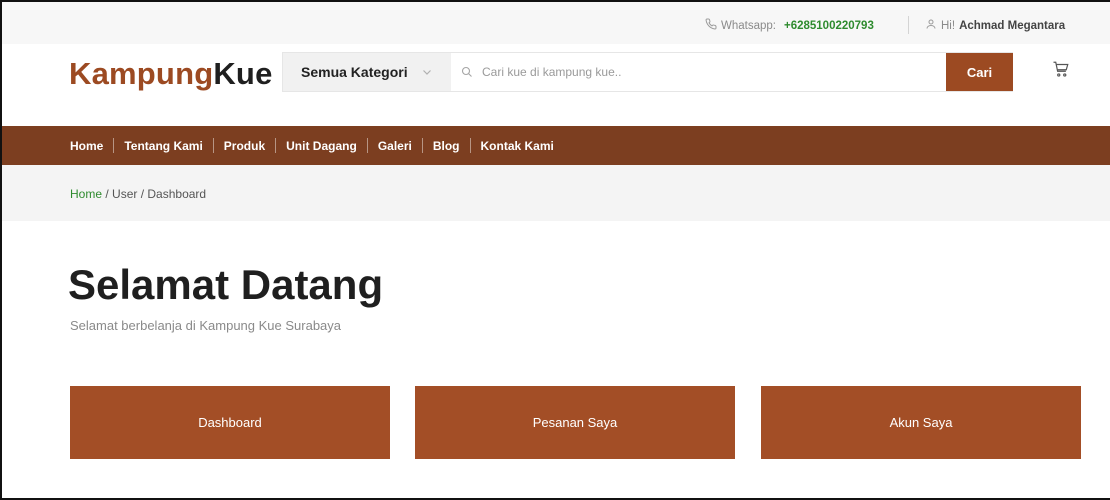  What do you see at coordinates (931, 25) in the screenshot?
I see `user-icon` at bounding box center [931, 25].